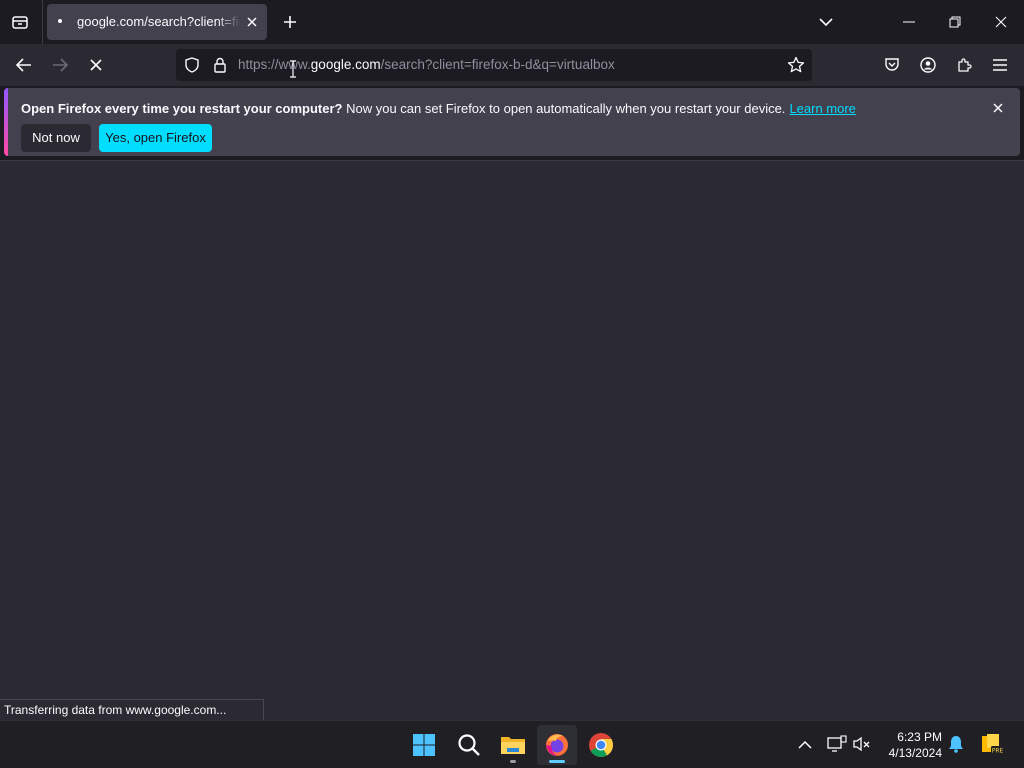 This screenshot has width=1024, height=768. Describe the element at coordinates (826, 22) in the screenshot. I see `list-all-tabs-chevron-icon` at that location.